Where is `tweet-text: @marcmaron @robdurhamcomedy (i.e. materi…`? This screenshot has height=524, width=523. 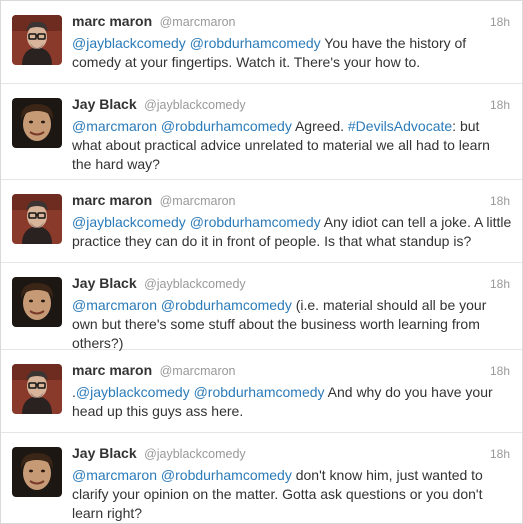 tweet-text: @marcmaron @robdurhamcomedy (i.e. materi… is located at coordinates (292, 324).